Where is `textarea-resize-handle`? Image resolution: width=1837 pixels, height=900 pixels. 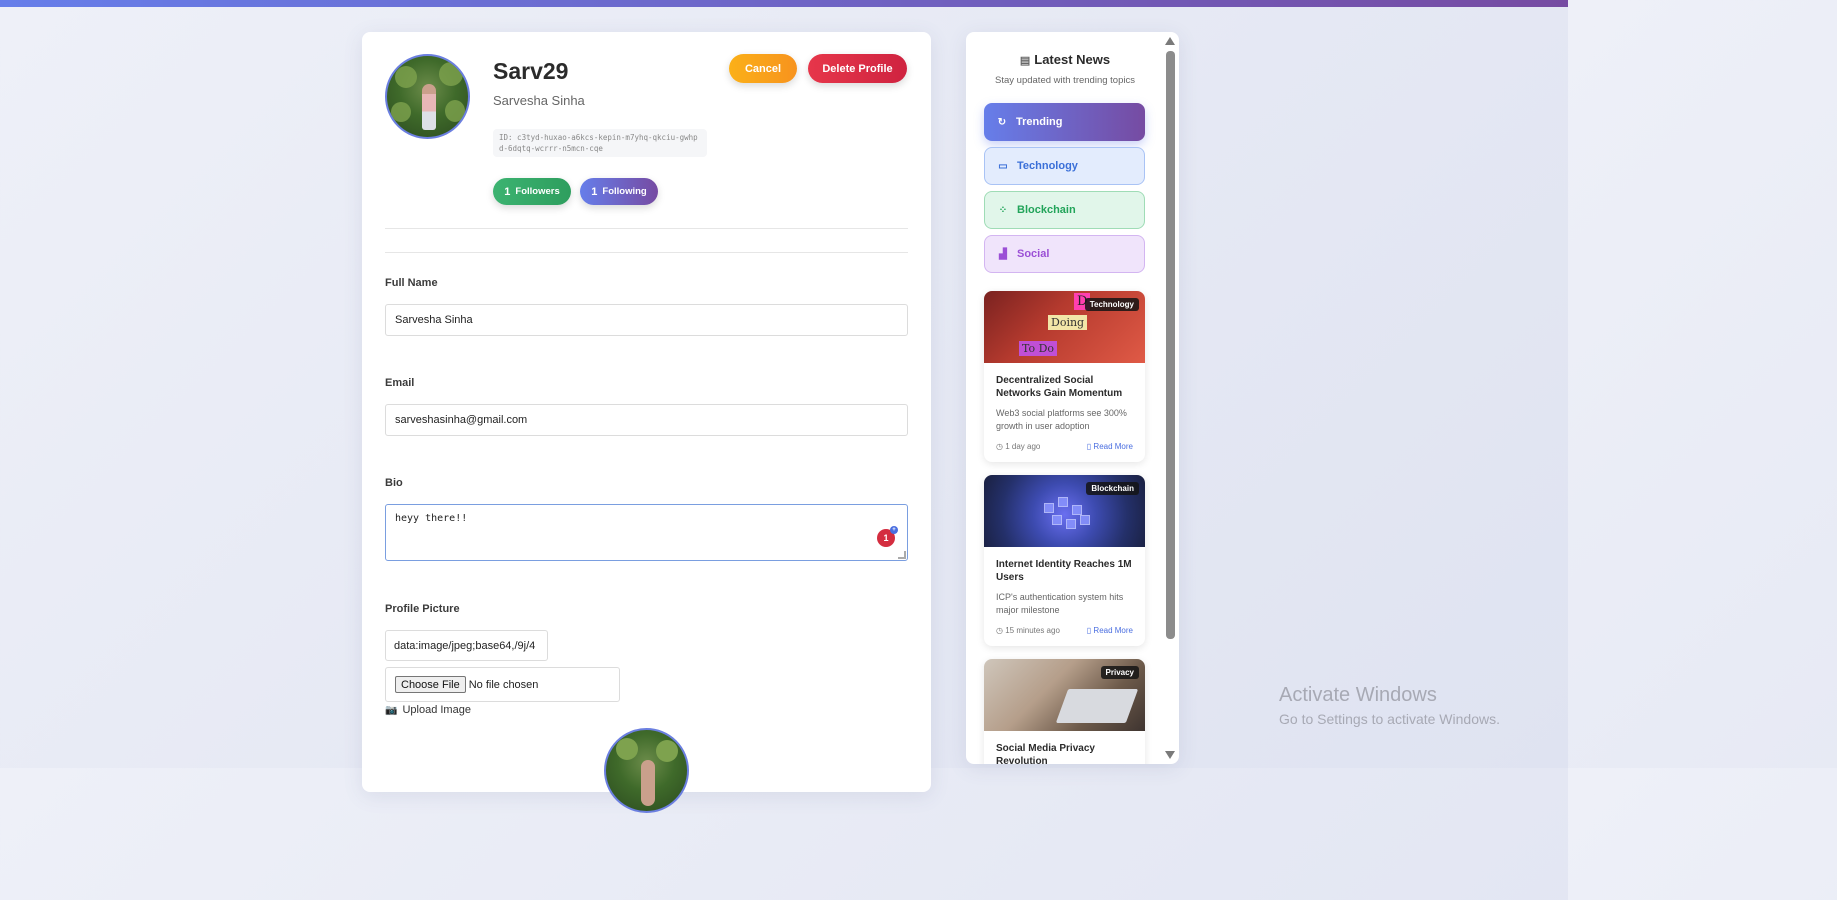 textarea-resize-handle is located at coordinates (902, 555).